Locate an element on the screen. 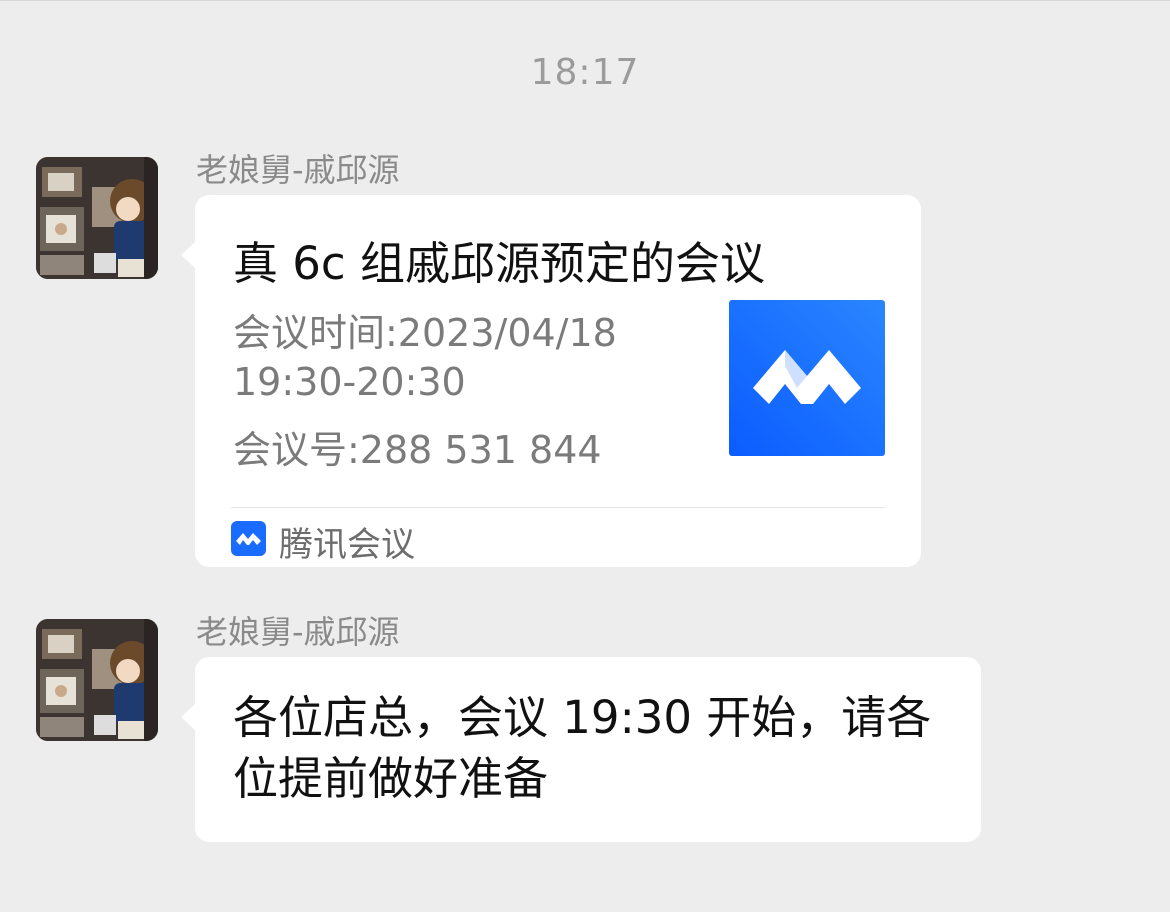  text-message-bubble: 各位店总，会议 19:30 开始，请各位提前做好准备 is located at coordinates (581, 749).